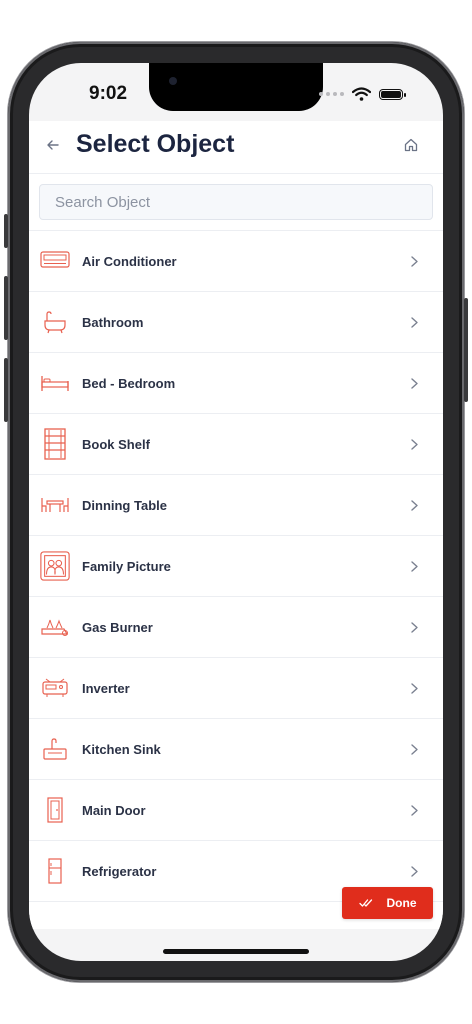 This screenshot has height=1024, width=472. I want to click on list-item: Gas Burner, so click(236, 627).